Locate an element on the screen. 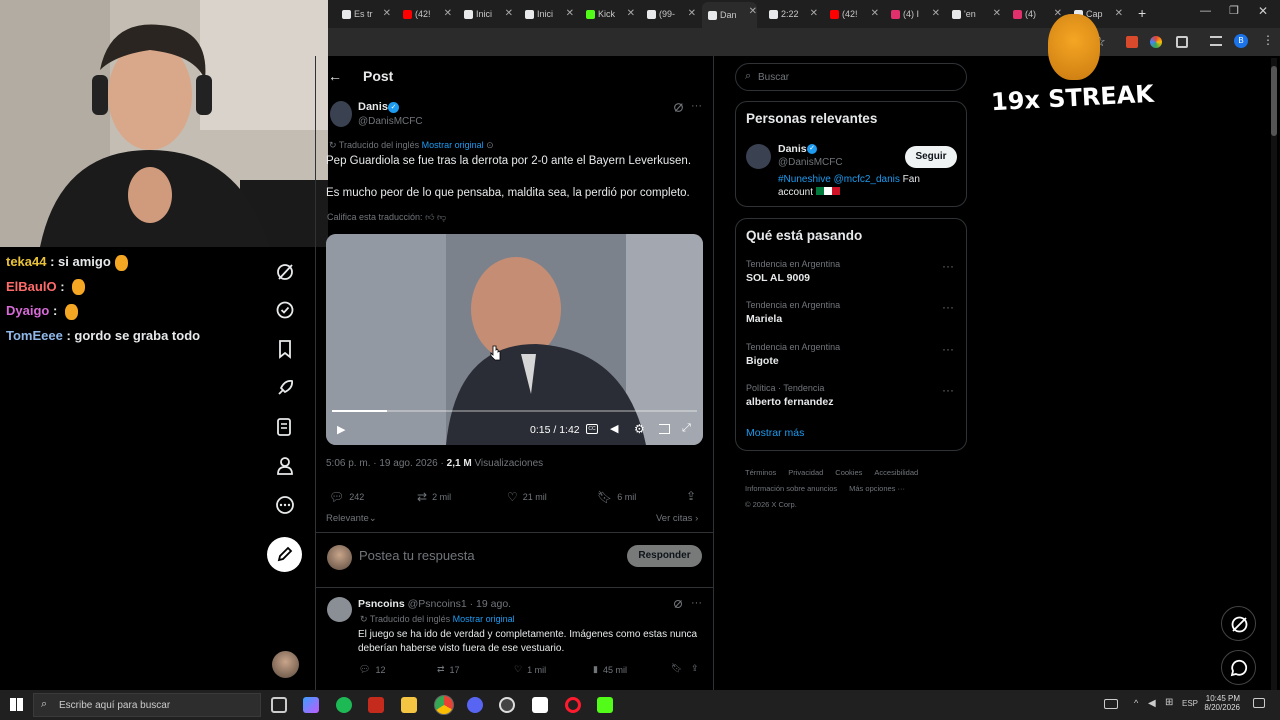  windows-start-icon is located at coordinates (16, 704).